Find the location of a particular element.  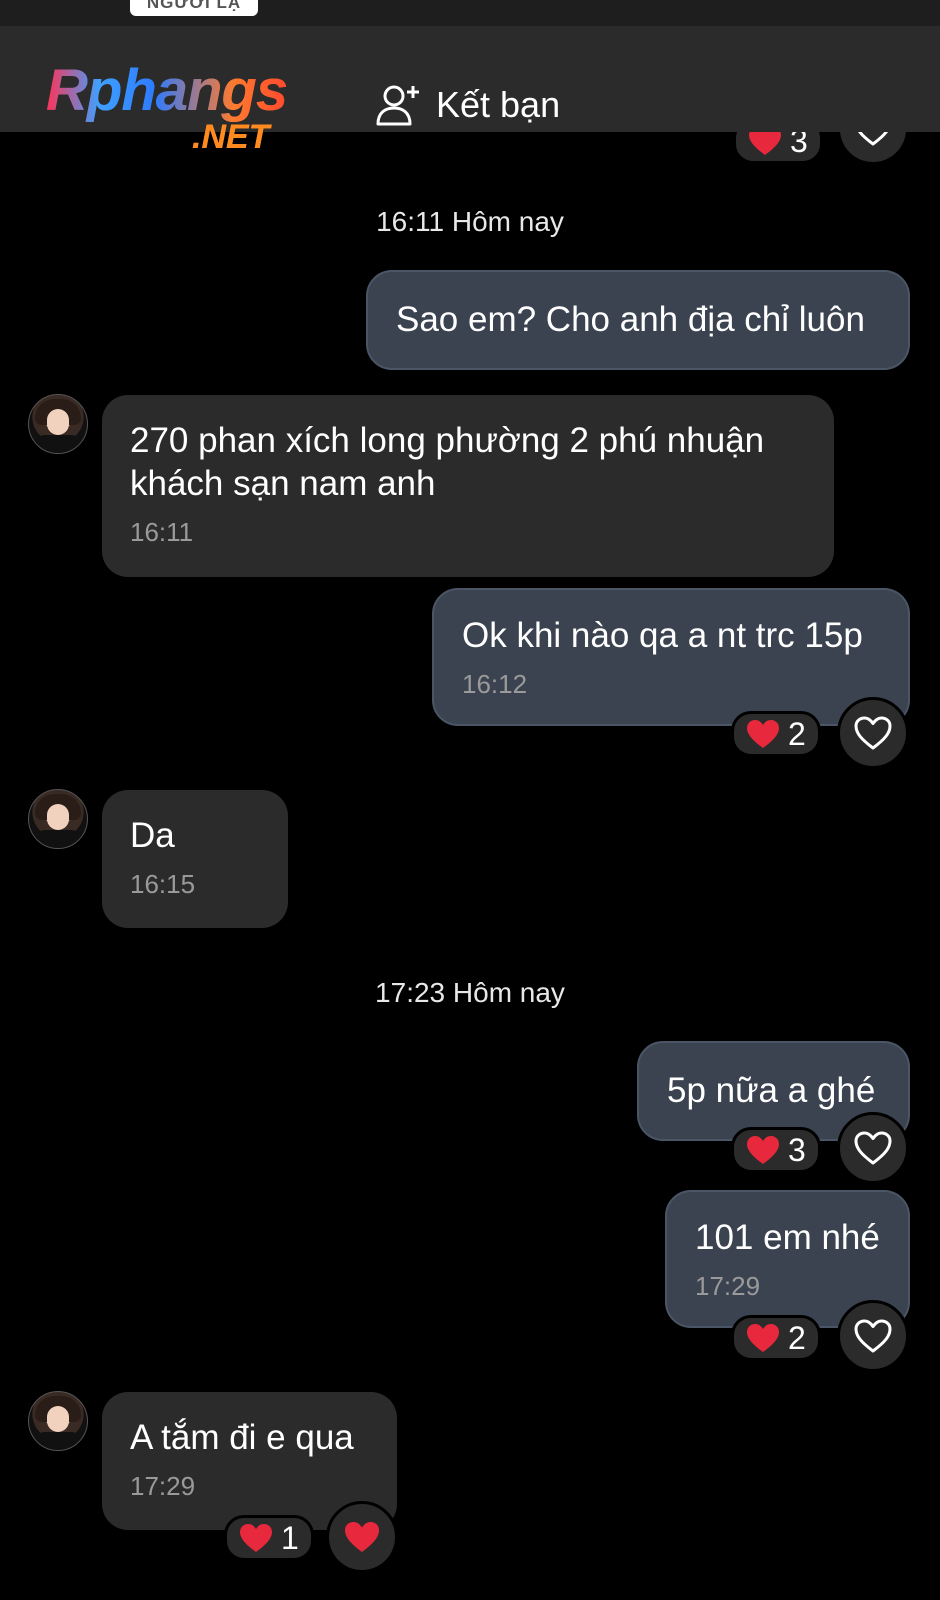

watermark-logo-overlay: Rphangs .NET is located at coordinates (167, 107).